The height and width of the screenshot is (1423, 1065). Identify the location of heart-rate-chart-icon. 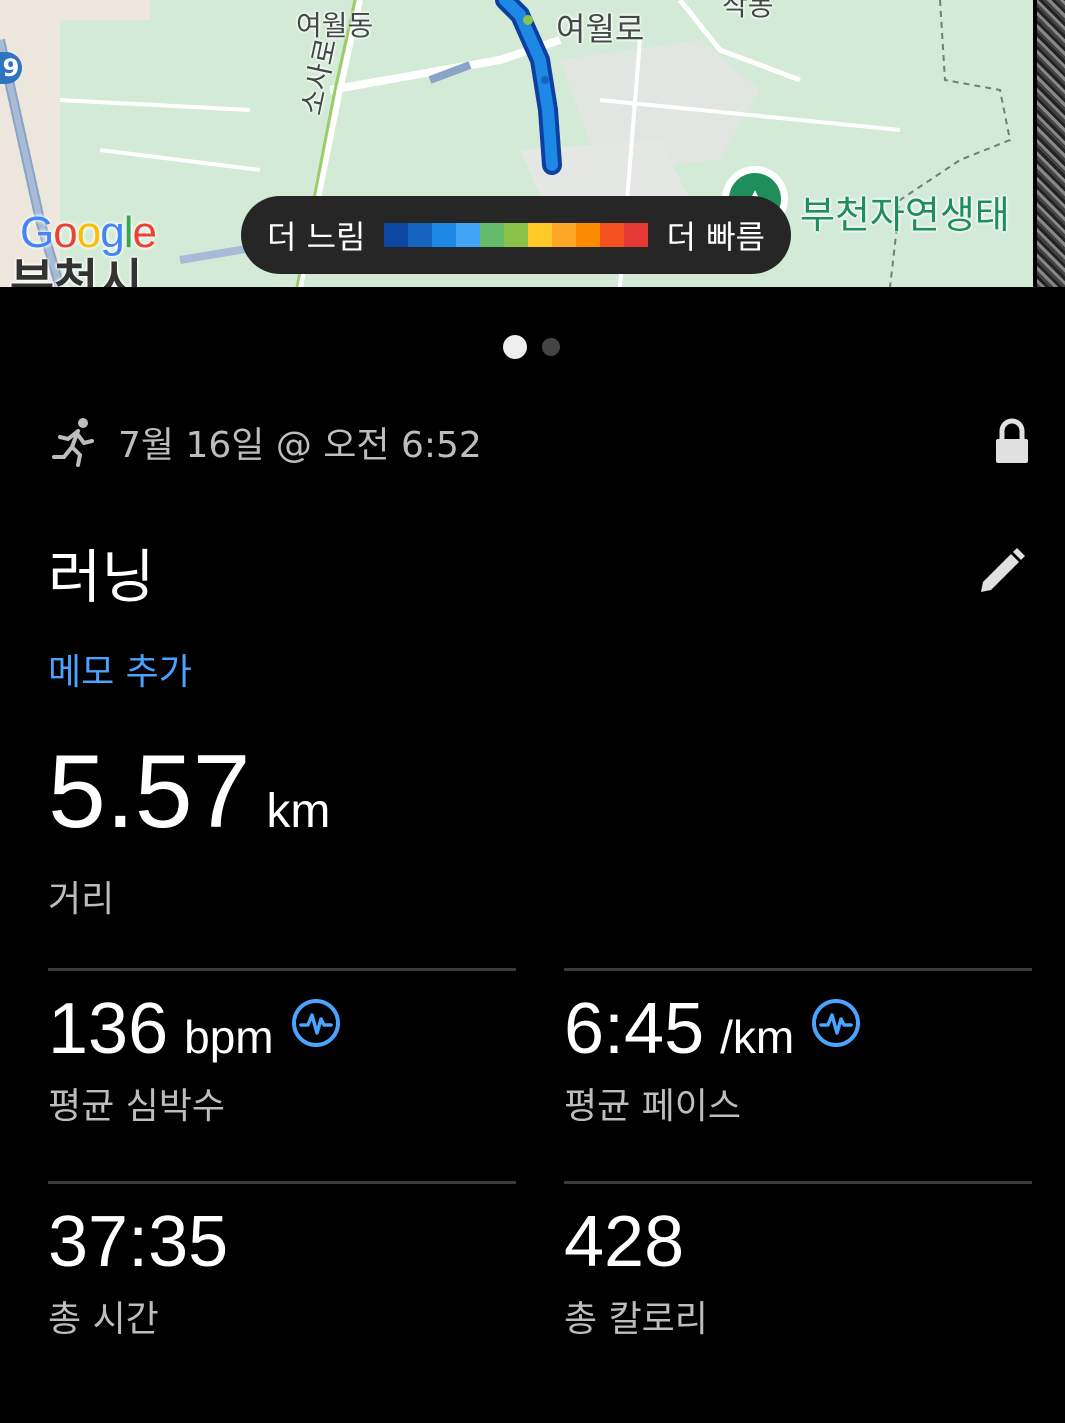
(316, 1023).